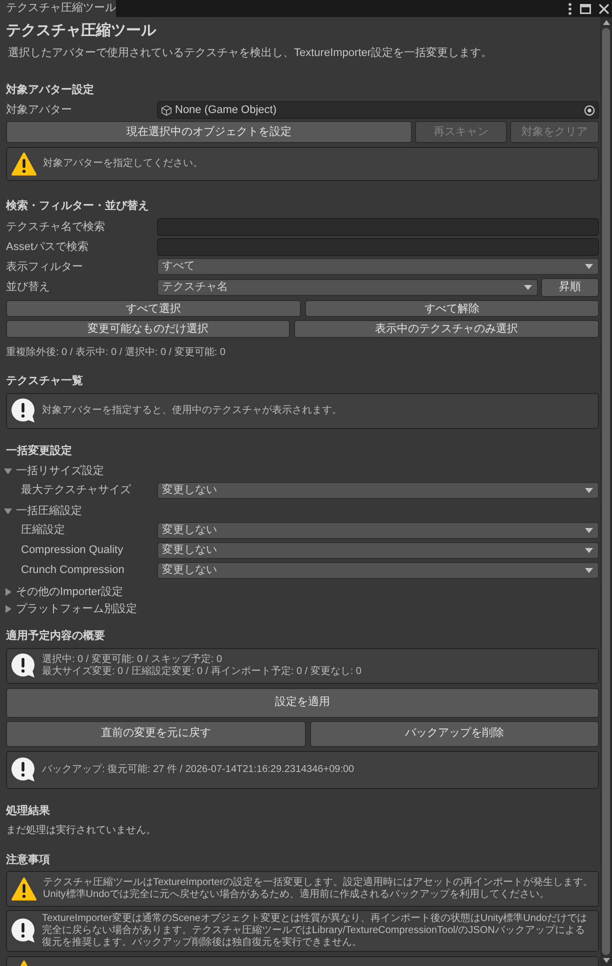 Image resolution: width=612 pixels, height=966 pixels. Describe the element at coordinates (123, 164) in the screenshot. I see `message-text: 対象アバターを指定してください。` at that location.